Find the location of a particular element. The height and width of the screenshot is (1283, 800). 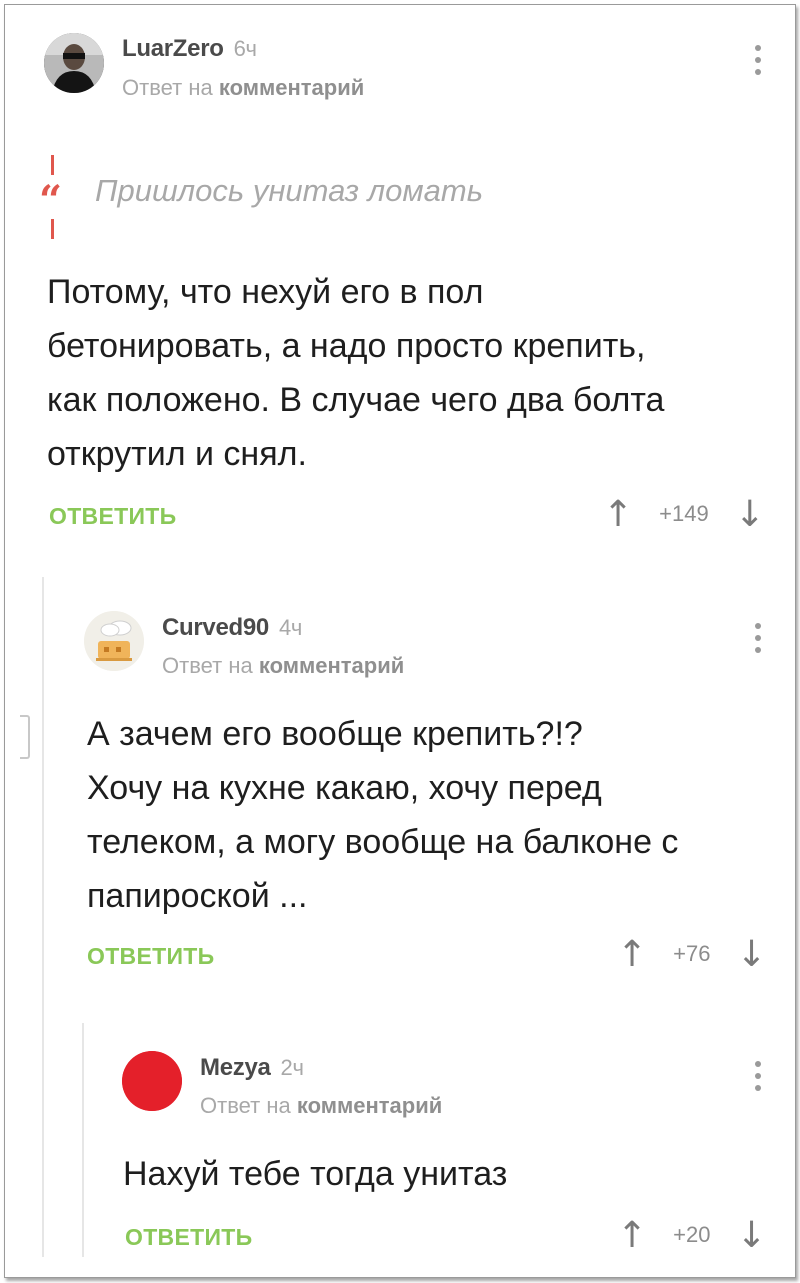

chef-hat-icon is located at coordinates (114, 641).